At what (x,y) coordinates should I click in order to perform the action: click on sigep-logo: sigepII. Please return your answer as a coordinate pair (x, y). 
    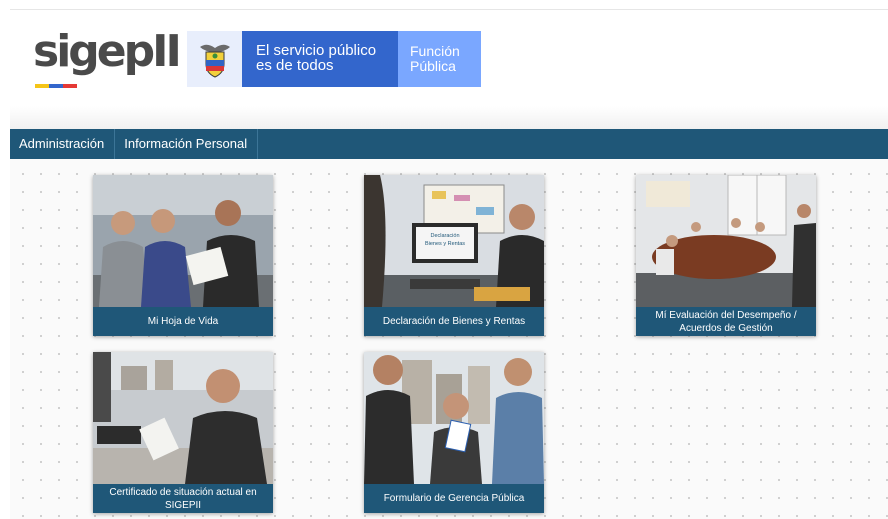
    Looking at the image, I should click on (107, 57).